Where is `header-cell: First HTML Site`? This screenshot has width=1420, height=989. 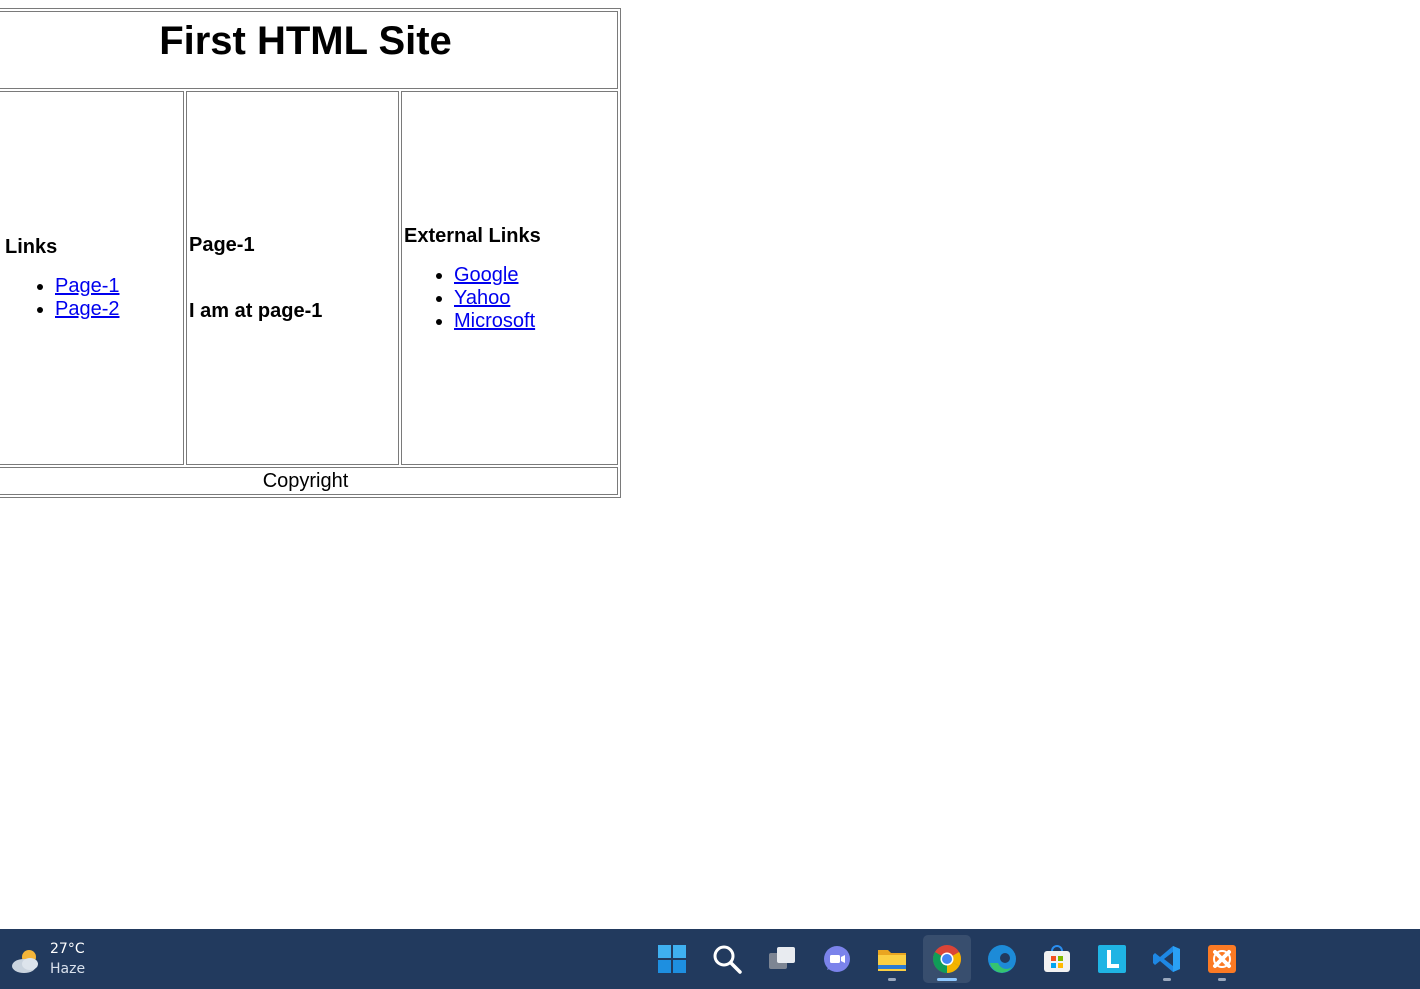
header-cell: First HTML Site is located at coordinates (309, 50).